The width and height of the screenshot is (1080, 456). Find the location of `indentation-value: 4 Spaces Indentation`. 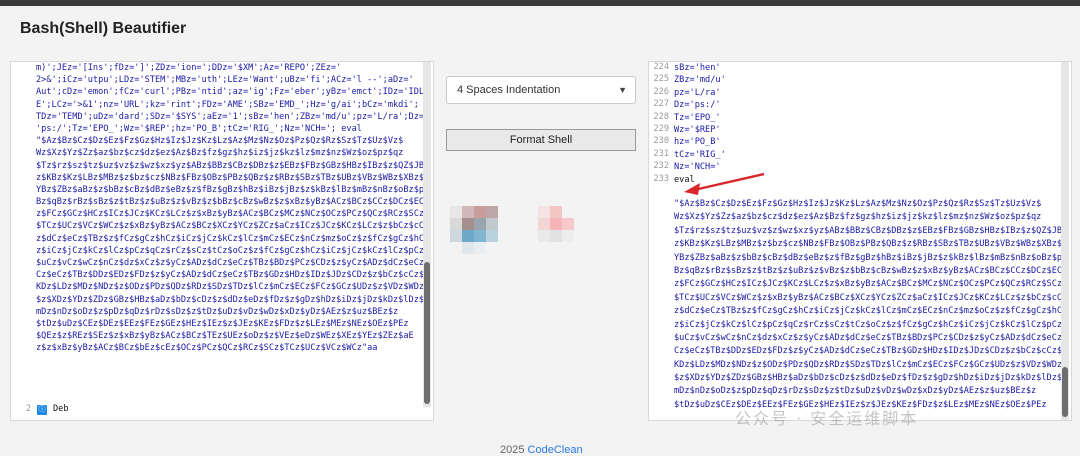

indentation-value: 4 Spaces Indentation is located at coordinates (509, 90).